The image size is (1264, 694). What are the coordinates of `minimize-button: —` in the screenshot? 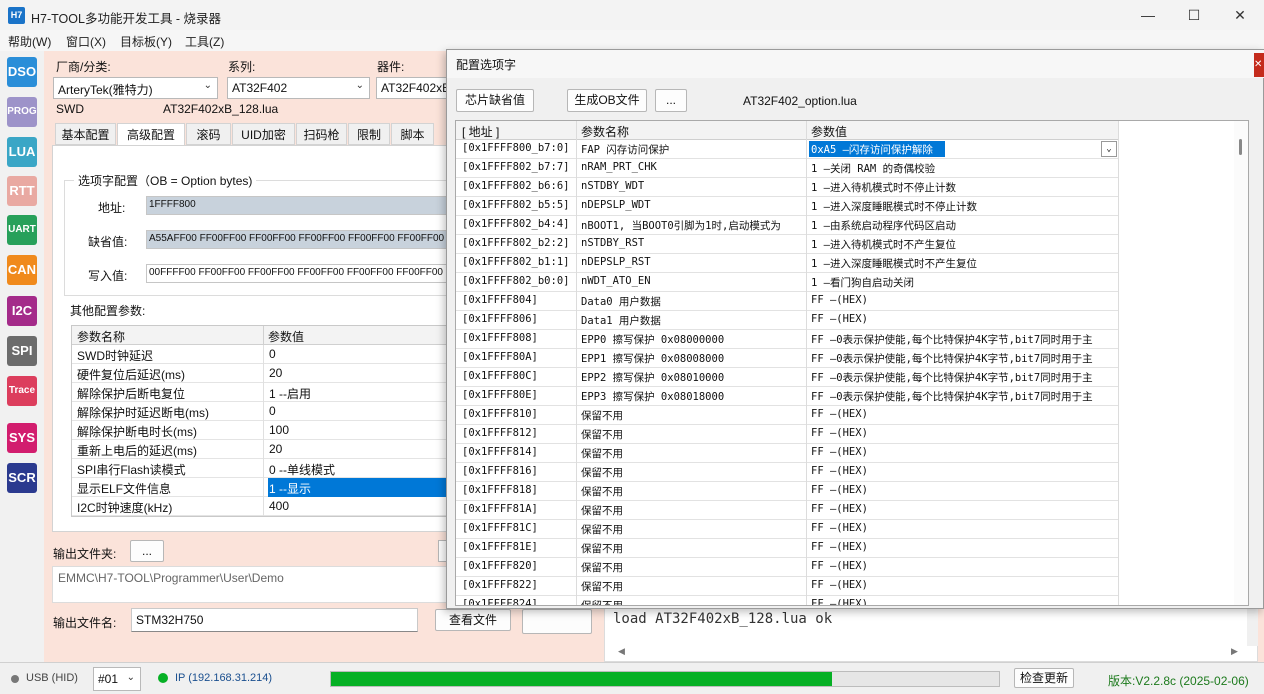 It's located at (1148, 15).